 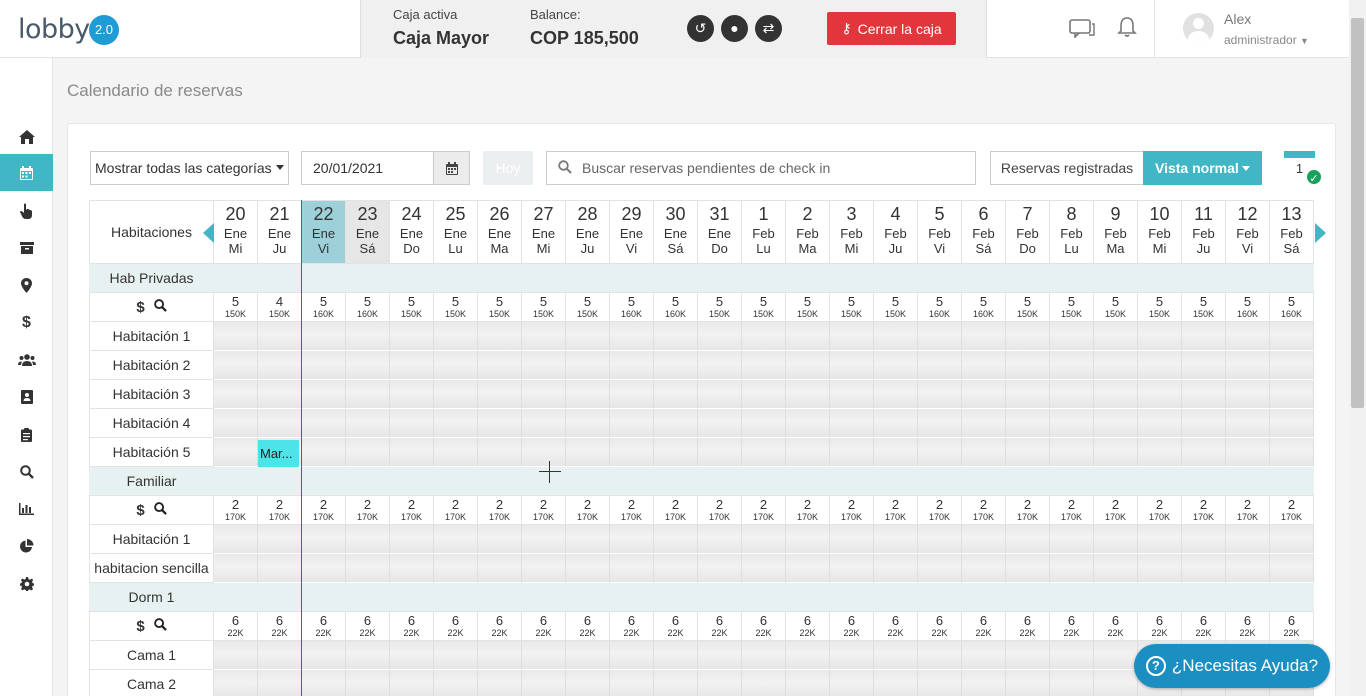 I want to click on sidebar-item-pie-chart, so click(x=26, y=546).